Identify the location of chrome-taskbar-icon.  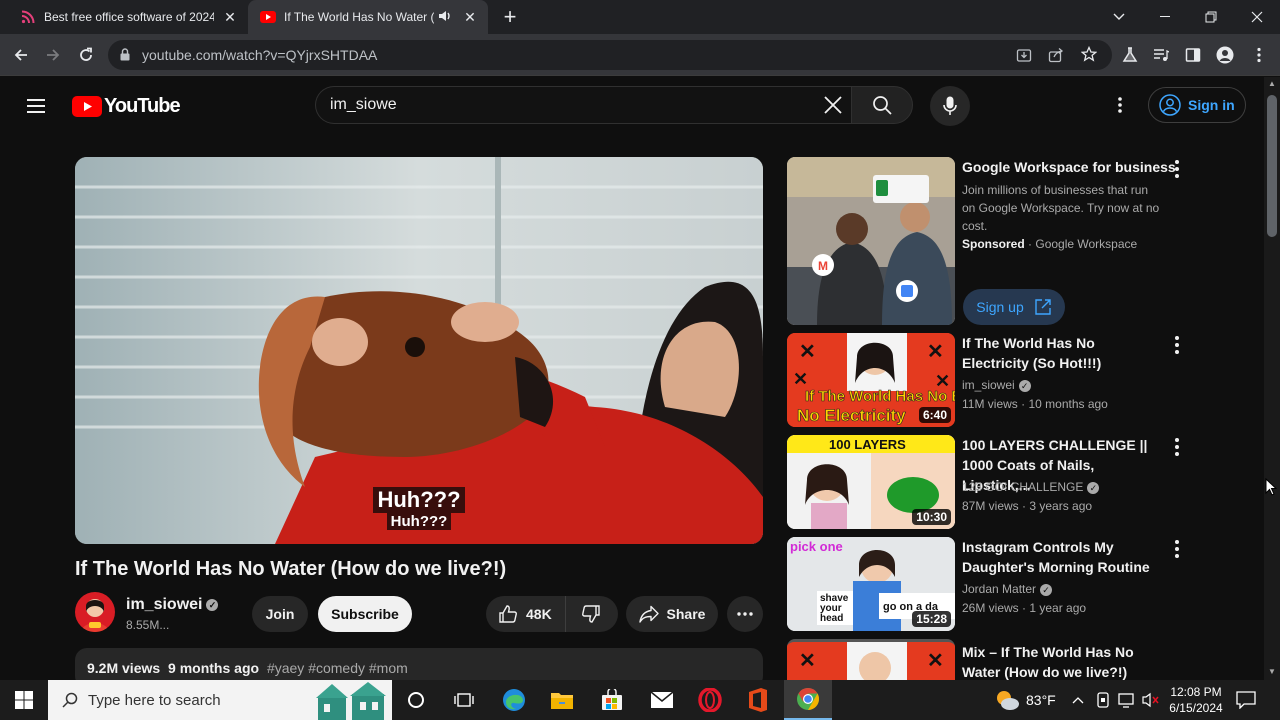
(808, 700).